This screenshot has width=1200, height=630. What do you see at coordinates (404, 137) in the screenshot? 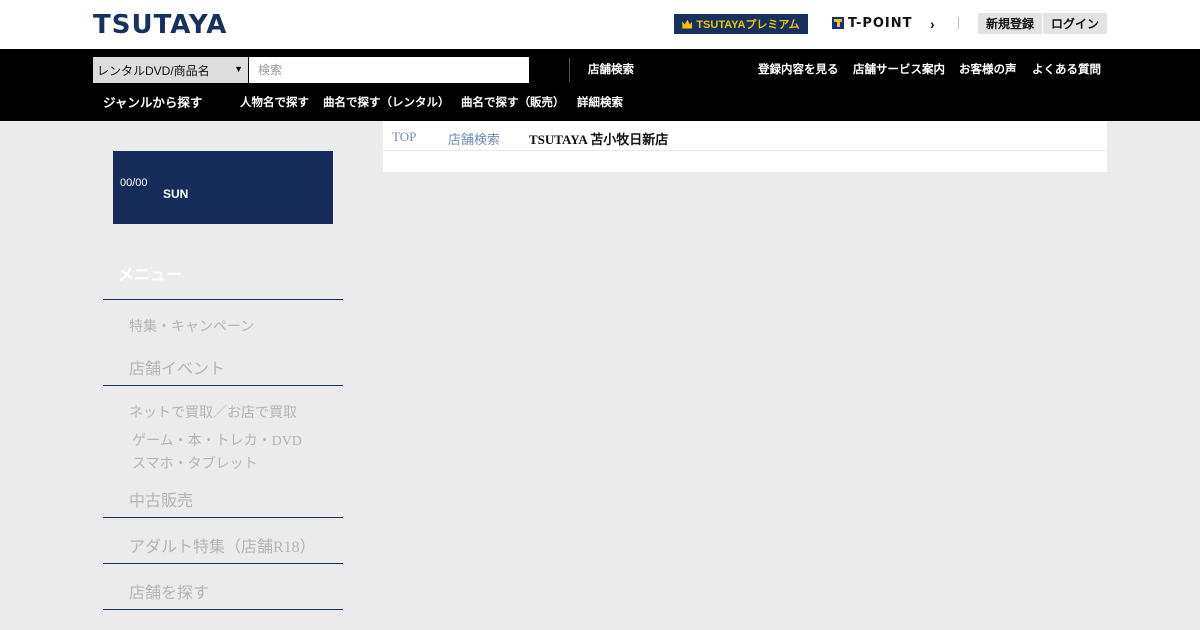
I see `breadcrumb-top-link: TOP` at bounding box center [404, 137].